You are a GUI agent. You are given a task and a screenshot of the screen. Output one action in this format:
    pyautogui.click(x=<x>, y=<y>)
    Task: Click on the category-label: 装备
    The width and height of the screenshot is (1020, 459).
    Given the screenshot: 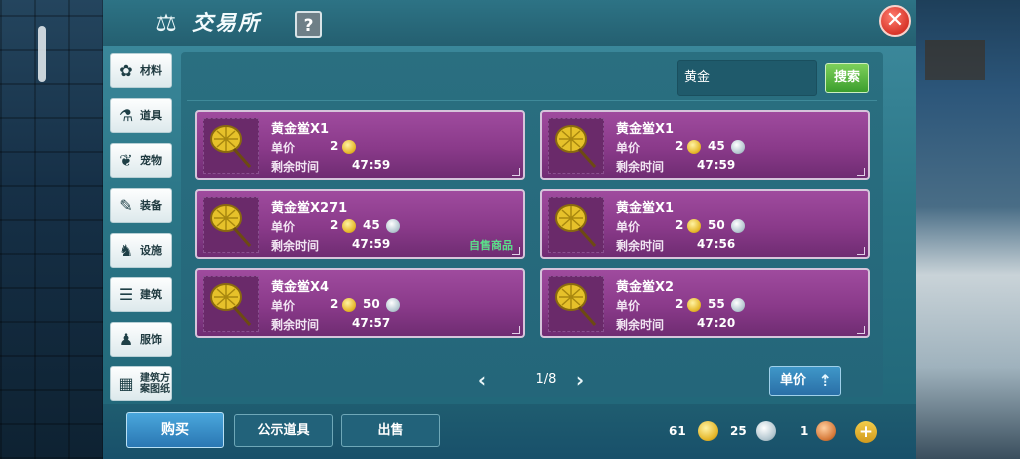 What is the action you would take?
    pyautogui.click(x=151, y=205)
    